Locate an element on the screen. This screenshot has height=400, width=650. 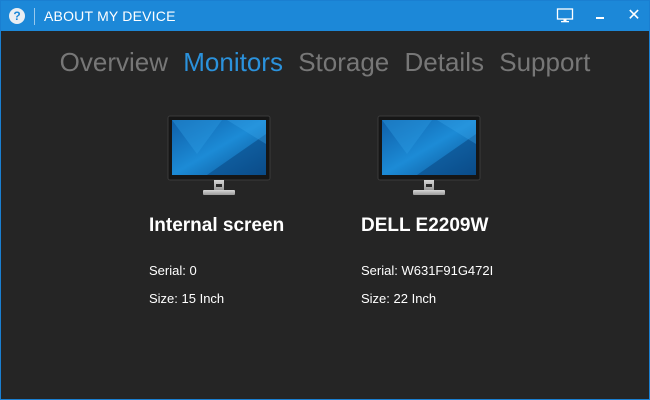
tab-overview: Overview is located at coordinates (114, 62).